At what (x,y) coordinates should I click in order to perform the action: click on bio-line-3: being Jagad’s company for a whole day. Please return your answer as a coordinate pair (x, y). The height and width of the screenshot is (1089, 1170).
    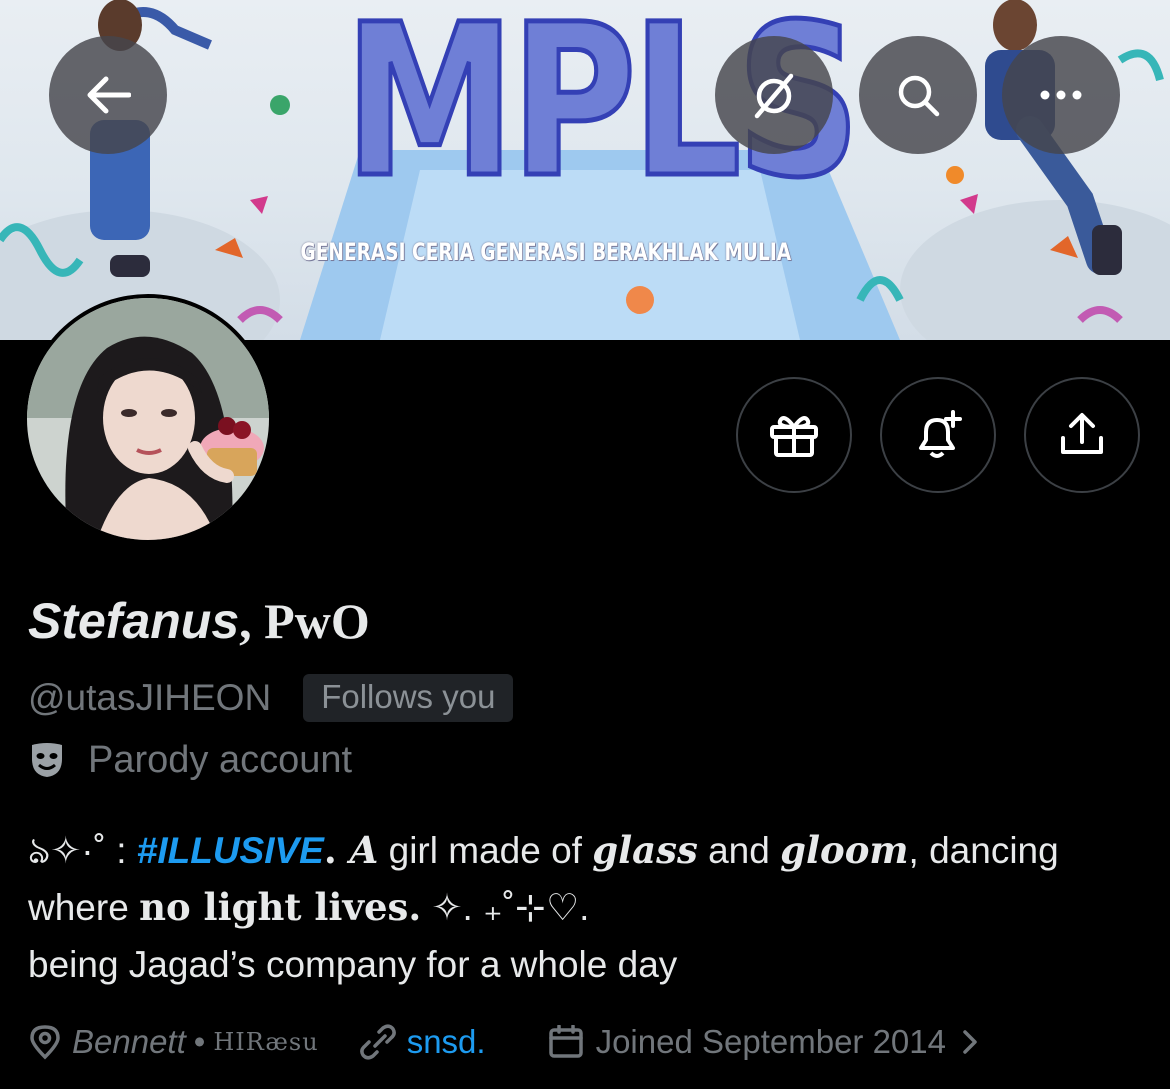
    Looking at the image, I should click on (353, 964).